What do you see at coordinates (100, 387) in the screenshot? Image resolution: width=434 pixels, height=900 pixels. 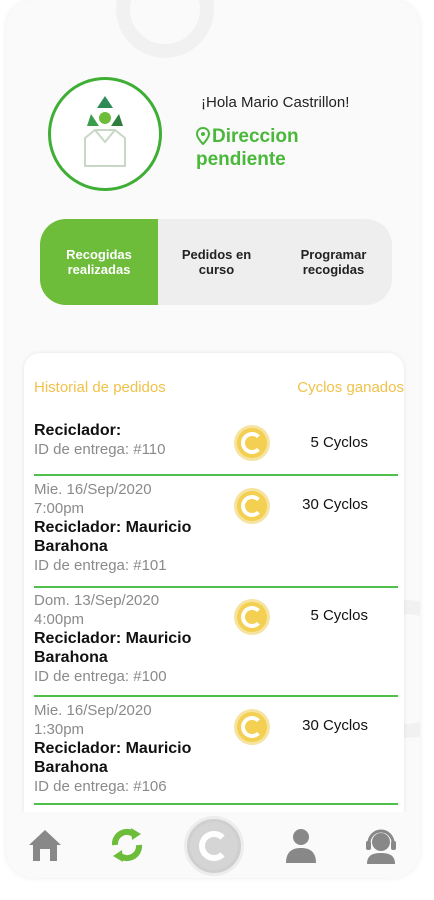 I see `history-title: Historial de pedidos` at bounding box center [100, 387].